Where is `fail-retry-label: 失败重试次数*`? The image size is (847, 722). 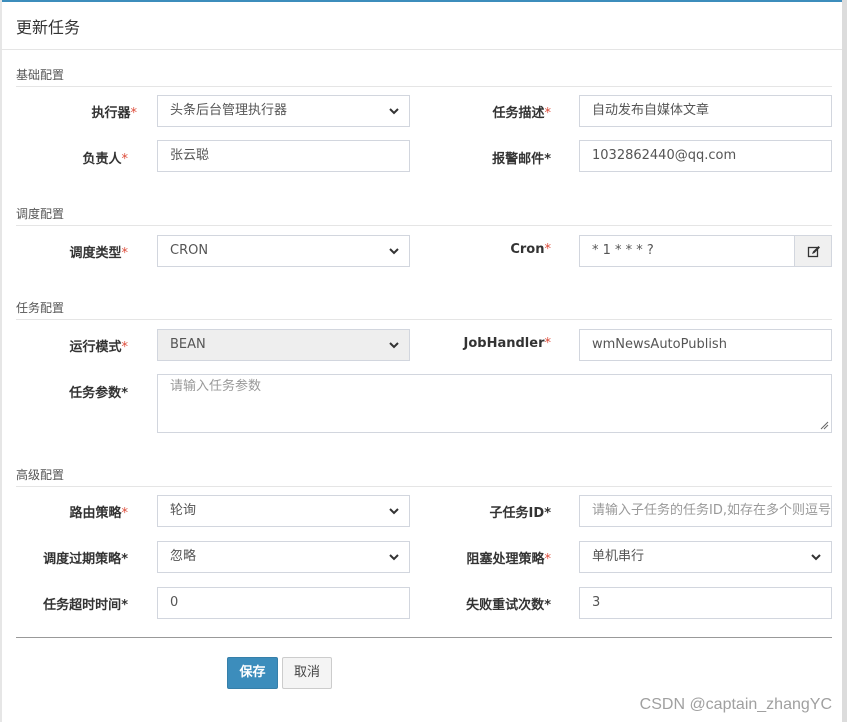 fail-retry-label: 失败重试次数* is located at coordinates (508, 605).